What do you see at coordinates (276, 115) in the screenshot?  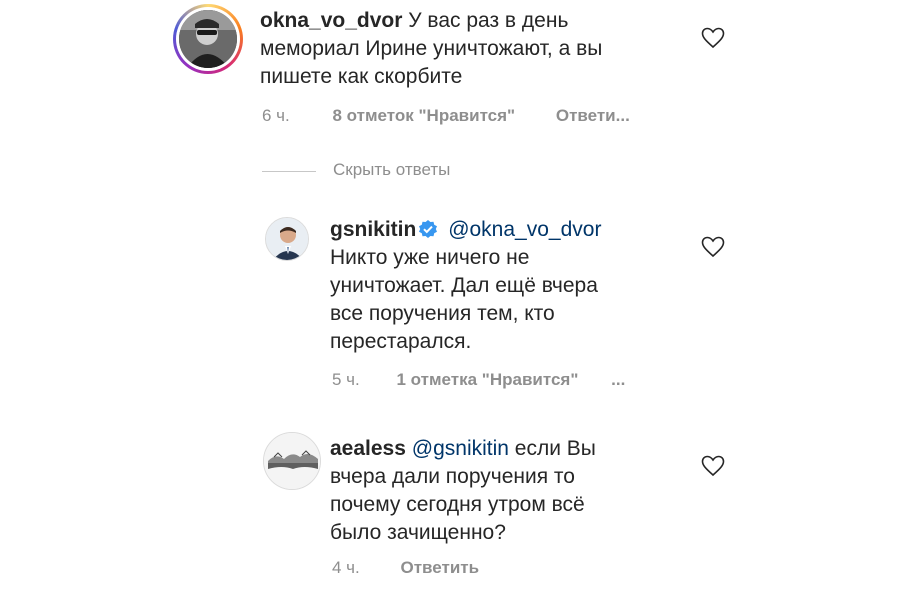 I see `timestamp: 6 ч.` at bounding box center [276, 115].